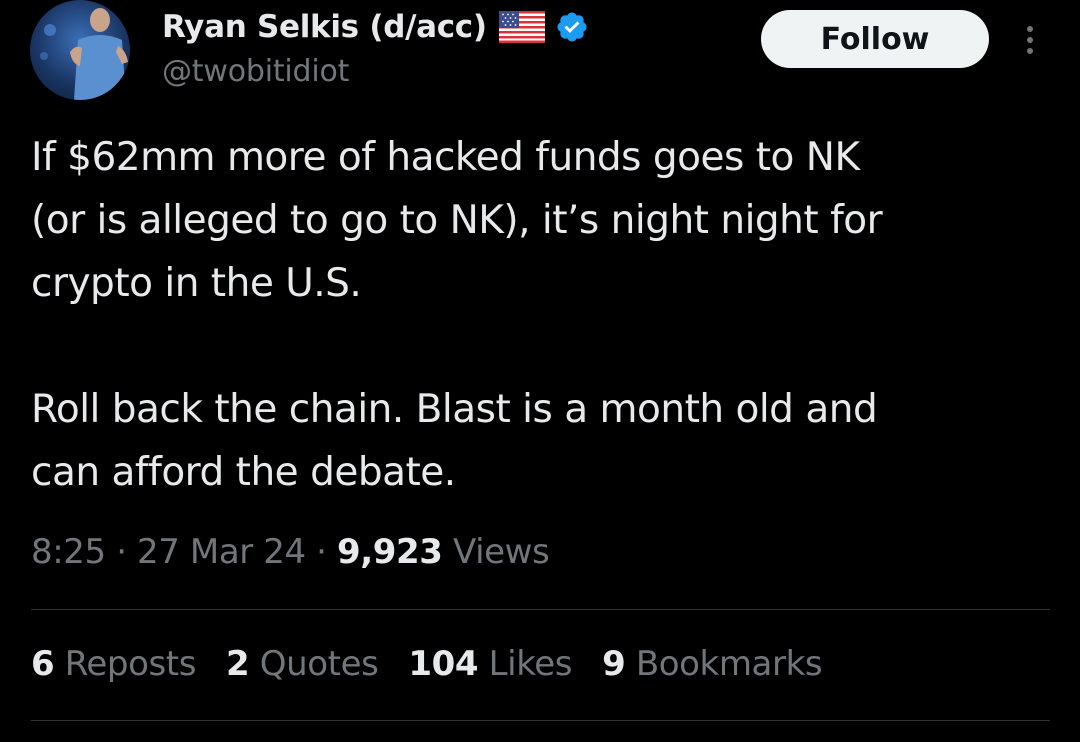  I want to click on name-row: Ryan Selkis (d/acc), so click(375, 27).